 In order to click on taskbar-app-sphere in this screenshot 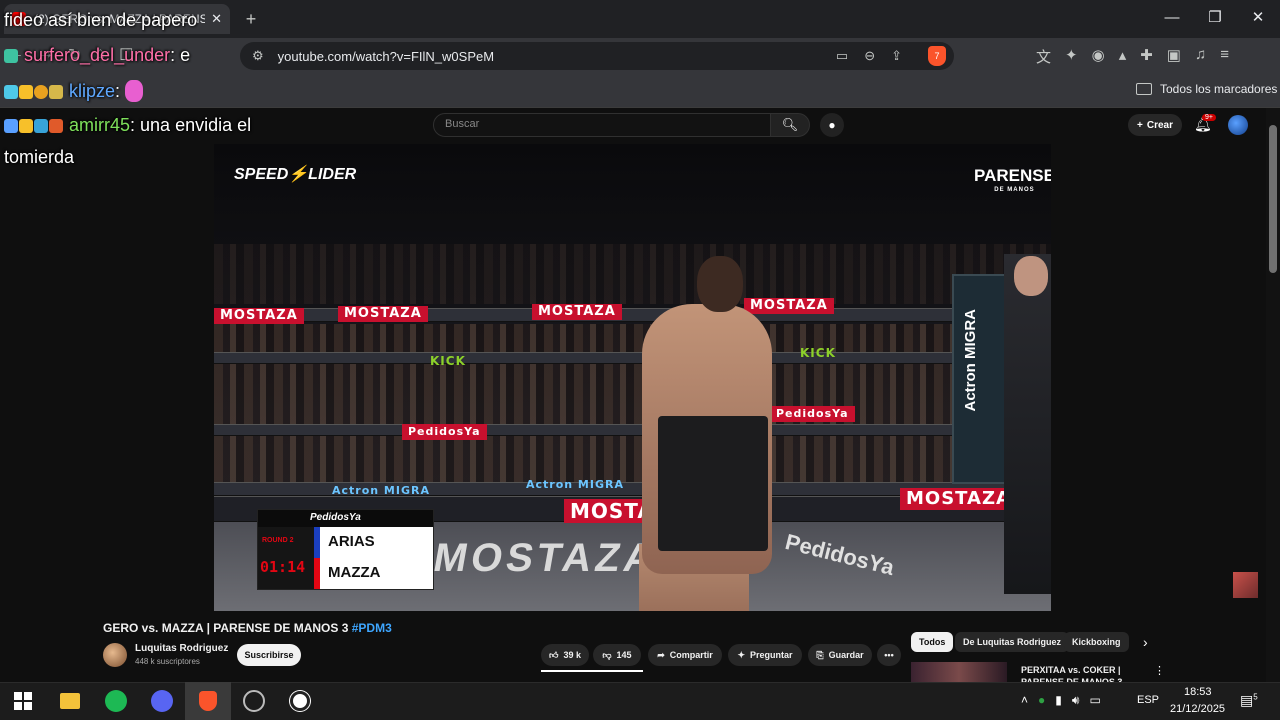, I will do `click(254, 701)`.